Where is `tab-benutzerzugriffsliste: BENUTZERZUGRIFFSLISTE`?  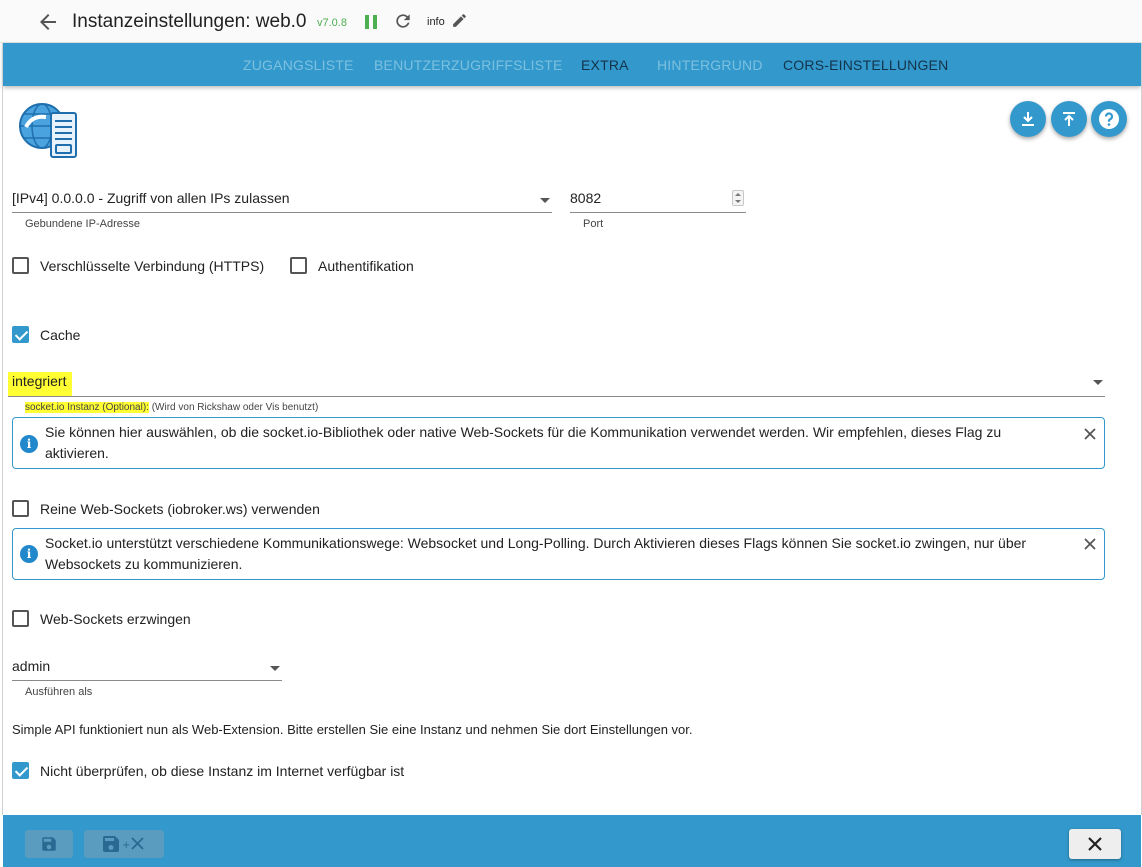 tab-benutzerzugriffsliste: BENUTZERZUGRIFFSLISTE is located at coordinates (468, 65).